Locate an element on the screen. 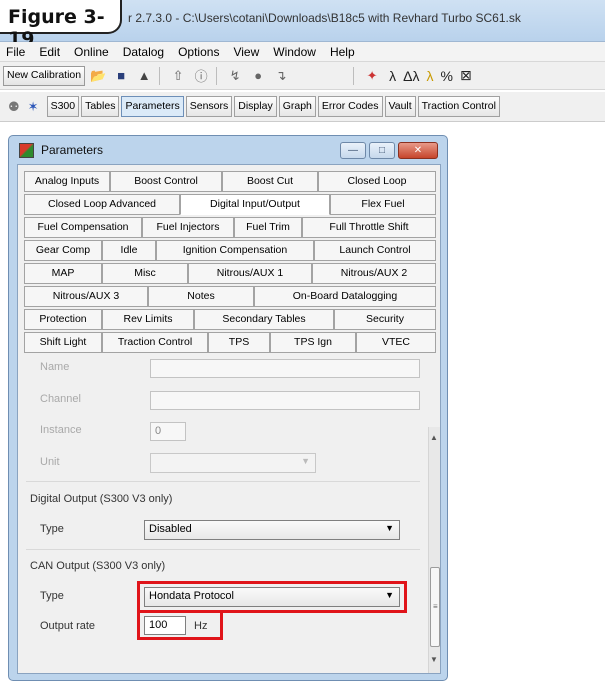 This screenshot has width=605, height=695. category-fuel-trim: Fuel Trim is located at coordinates (268, 227).